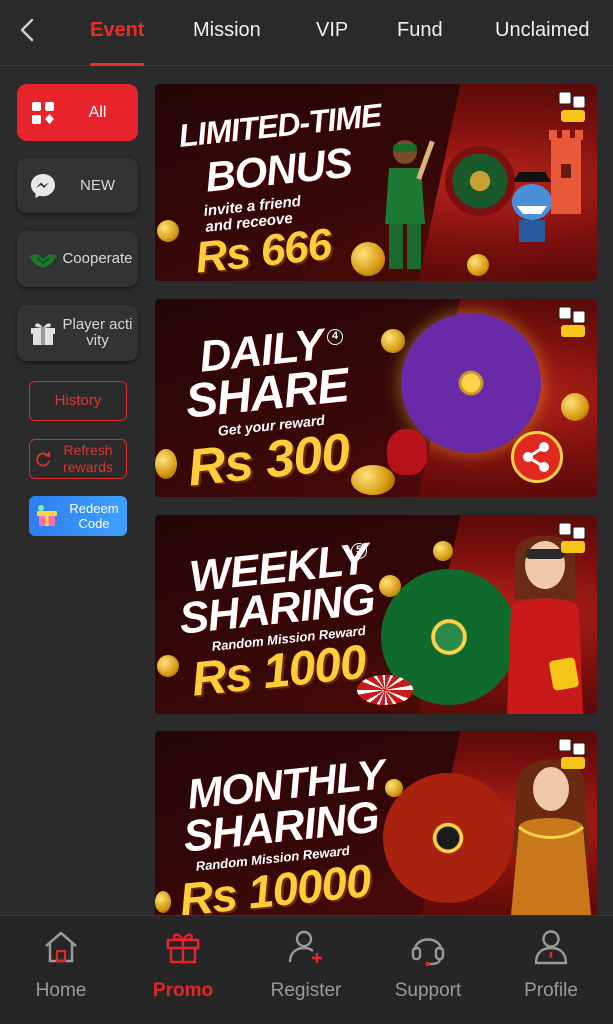  I want to click on tab-fund: Fund, so click(420, 33).